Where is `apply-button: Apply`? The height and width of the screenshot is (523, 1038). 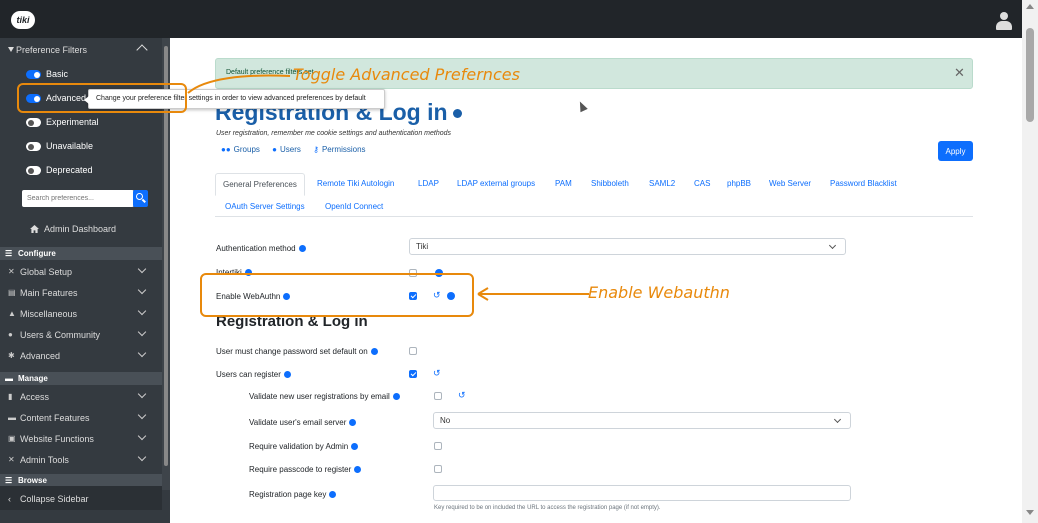 apply-button: Apply is located at coordinates (955, 151).